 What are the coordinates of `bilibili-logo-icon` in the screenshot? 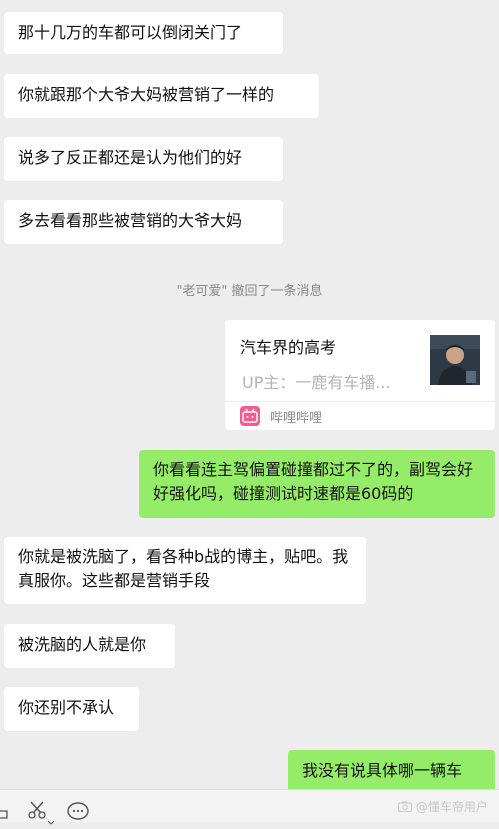 It's located at (250, 416).